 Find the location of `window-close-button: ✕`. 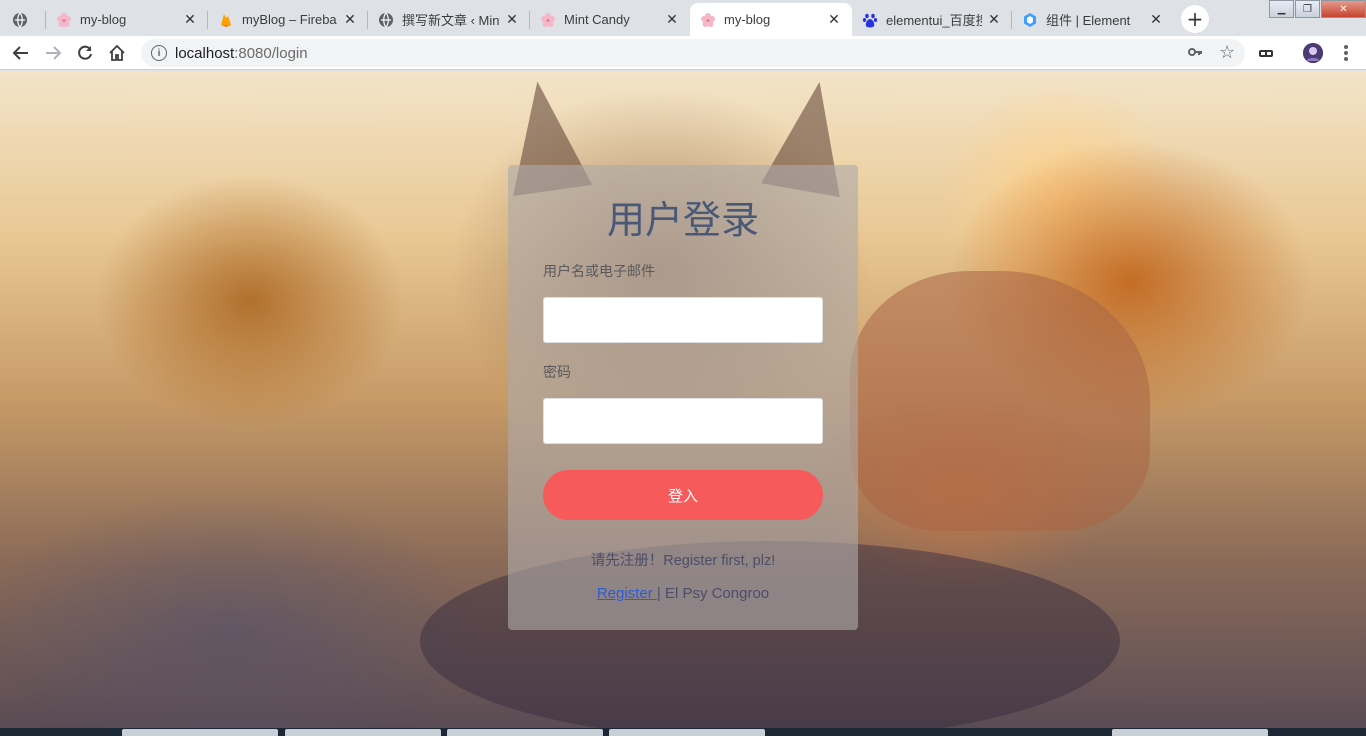

window-close-button: ✕ is located at coordinates (1343, 9).